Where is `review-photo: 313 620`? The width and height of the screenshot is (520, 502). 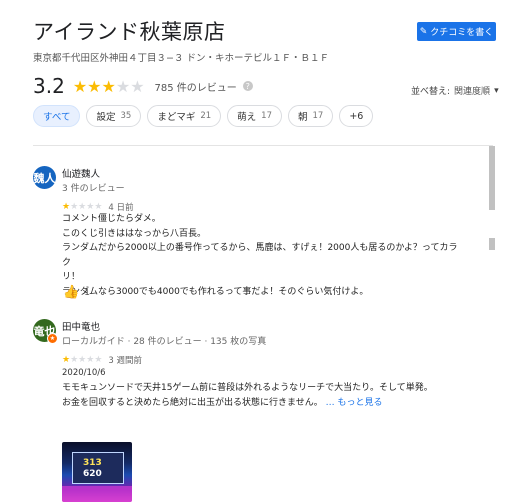
review-photo: 313 620 is located at coordinates (97, 472).